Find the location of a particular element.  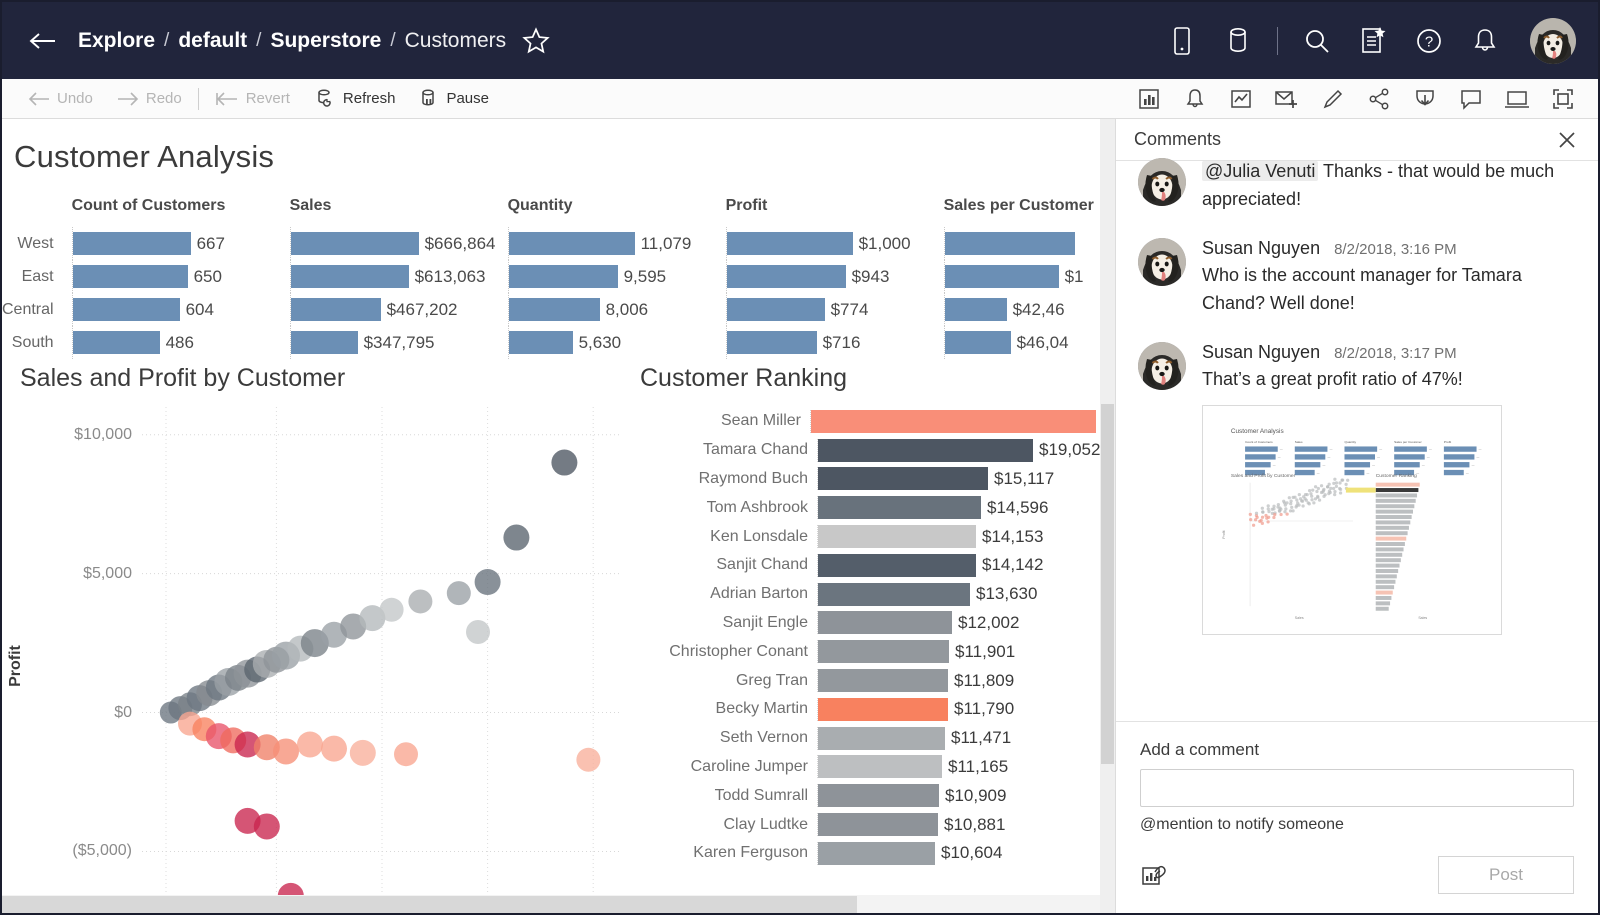

ranking-row: Raymond Buch $15,117 is located at coordinates (862, 479).